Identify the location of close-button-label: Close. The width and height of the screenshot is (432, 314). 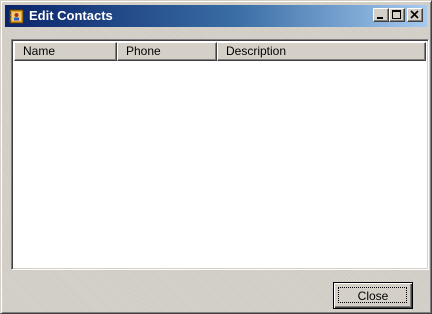
(373, 295).